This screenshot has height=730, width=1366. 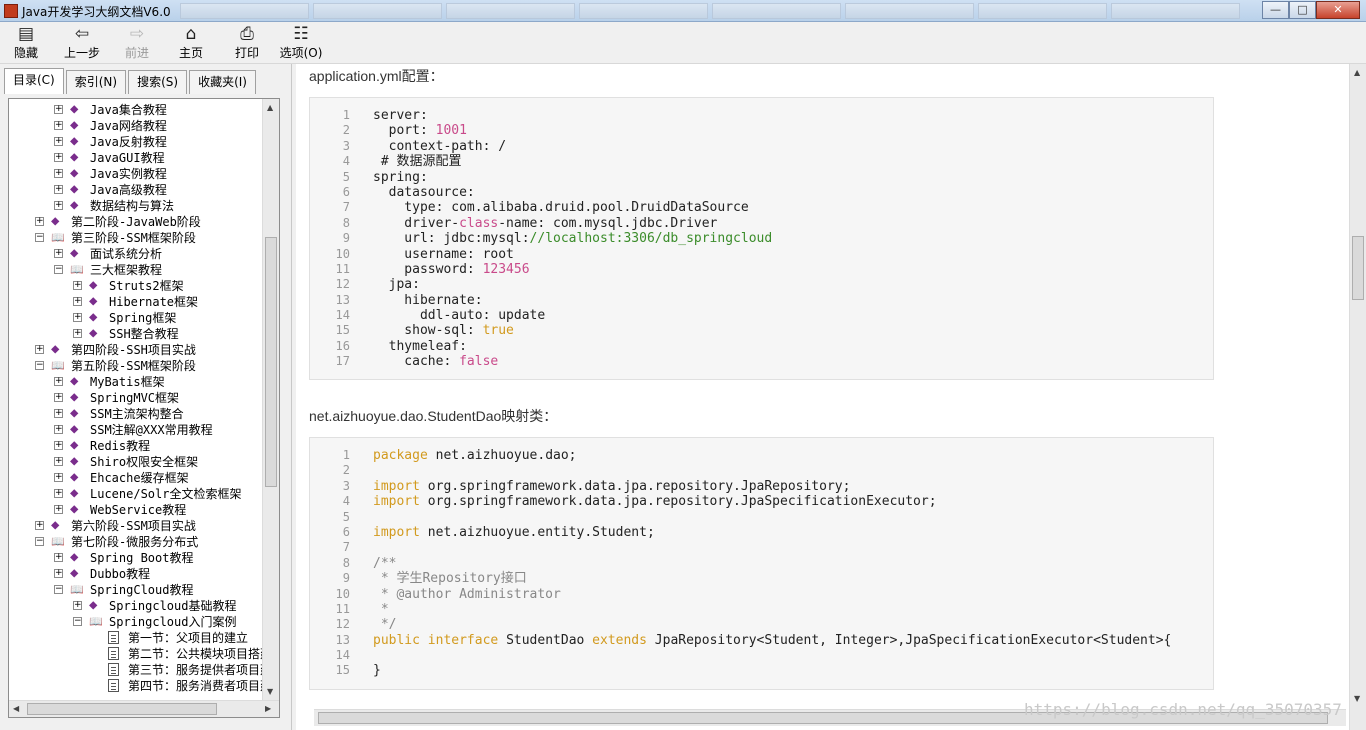 What do you see at coordinates (135, 494) in the screenshot?
I see `tree-item: + ◆ Lucene/Solr全文检索框架` at bounding box center [135, 494].